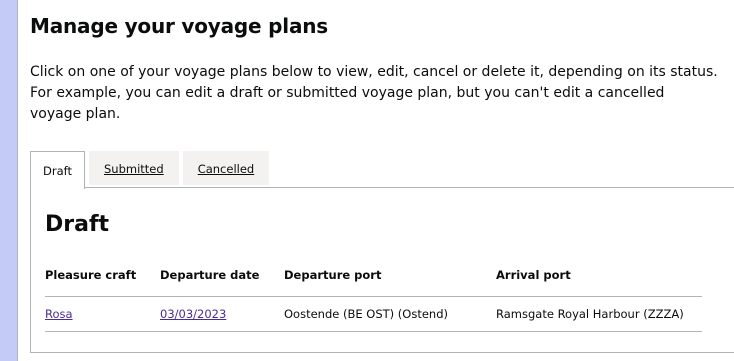  I want to click on panel-heading: Draft, so click(77, 224).